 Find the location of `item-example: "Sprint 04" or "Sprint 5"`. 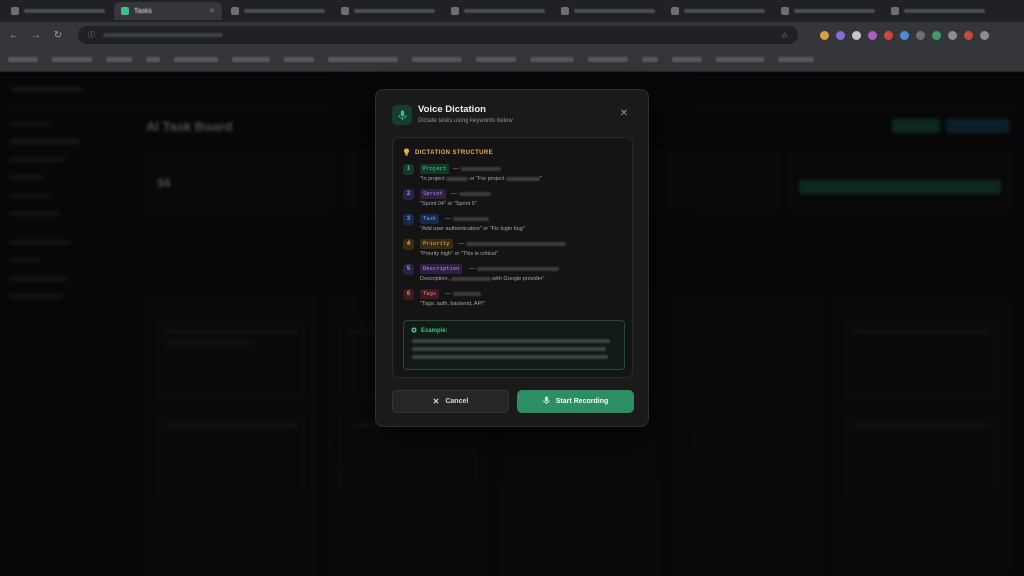

item-example: "Sprint 04" or "Sprint 5" is located at coordinates (448, 204).